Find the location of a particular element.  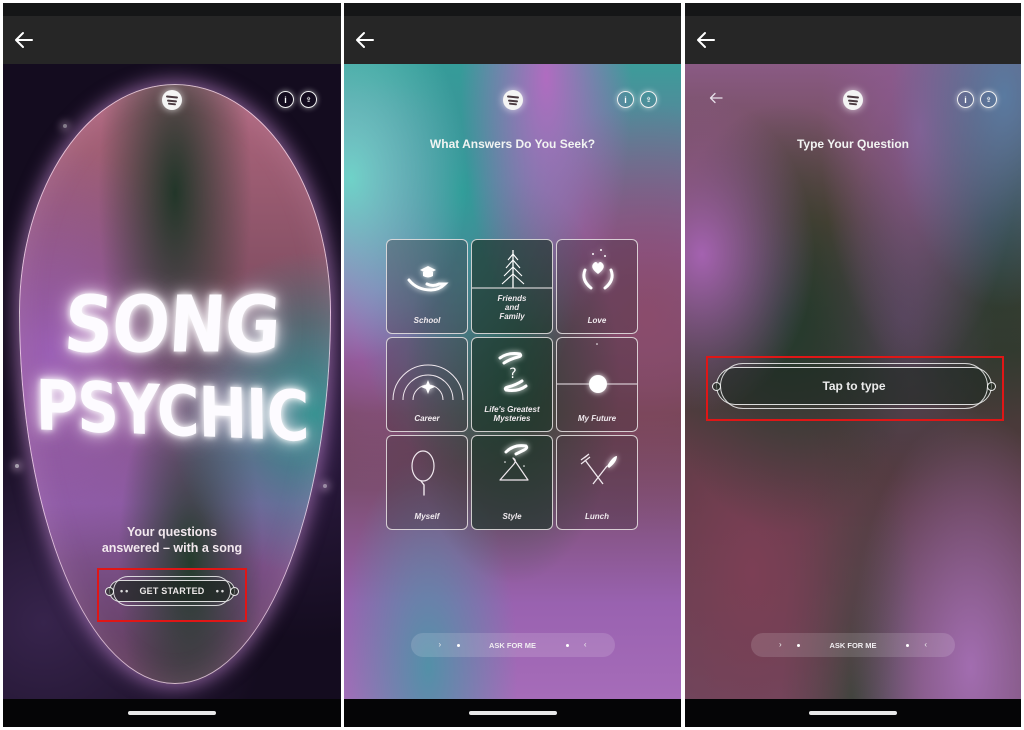

category-label: Life's Greatest Mysteries is located at coordinates (512, 414).